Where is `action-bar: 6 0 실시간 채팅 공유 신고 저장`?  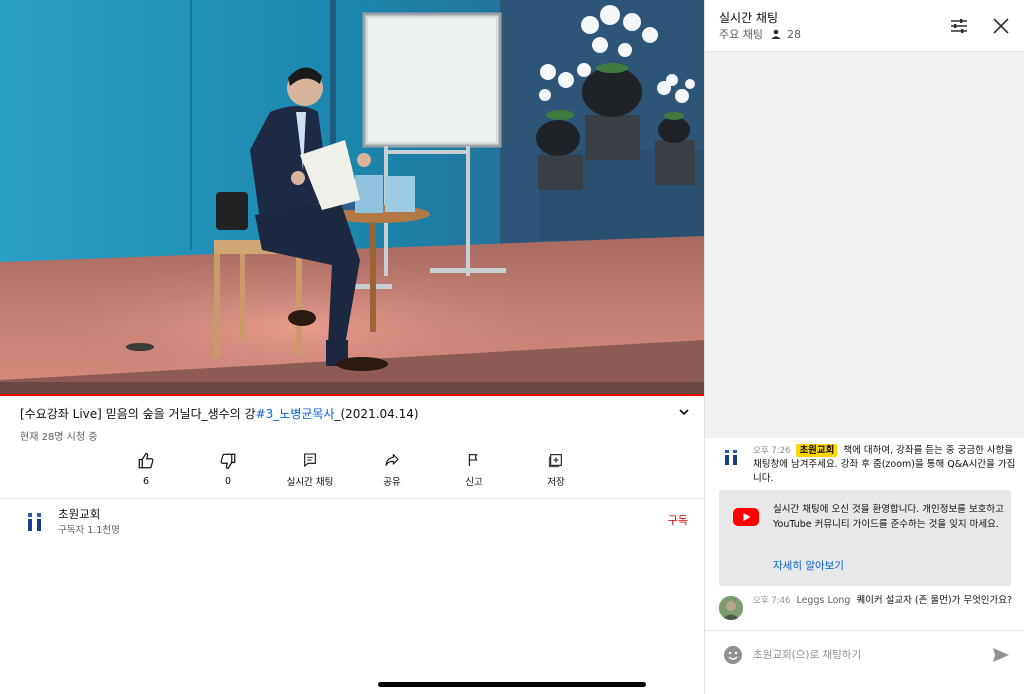
action-bar: 6 0 실시간 채팅 공유 신고 저장 is located at coordinates (355, 470).